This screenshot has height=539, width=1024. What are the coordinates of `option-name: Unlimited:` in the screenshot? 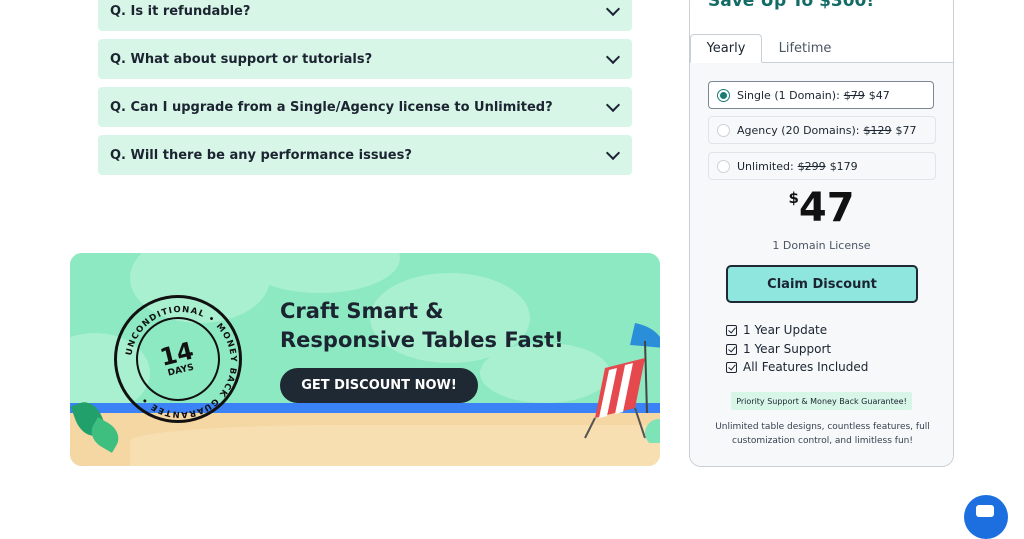 It's located at (765, 166).